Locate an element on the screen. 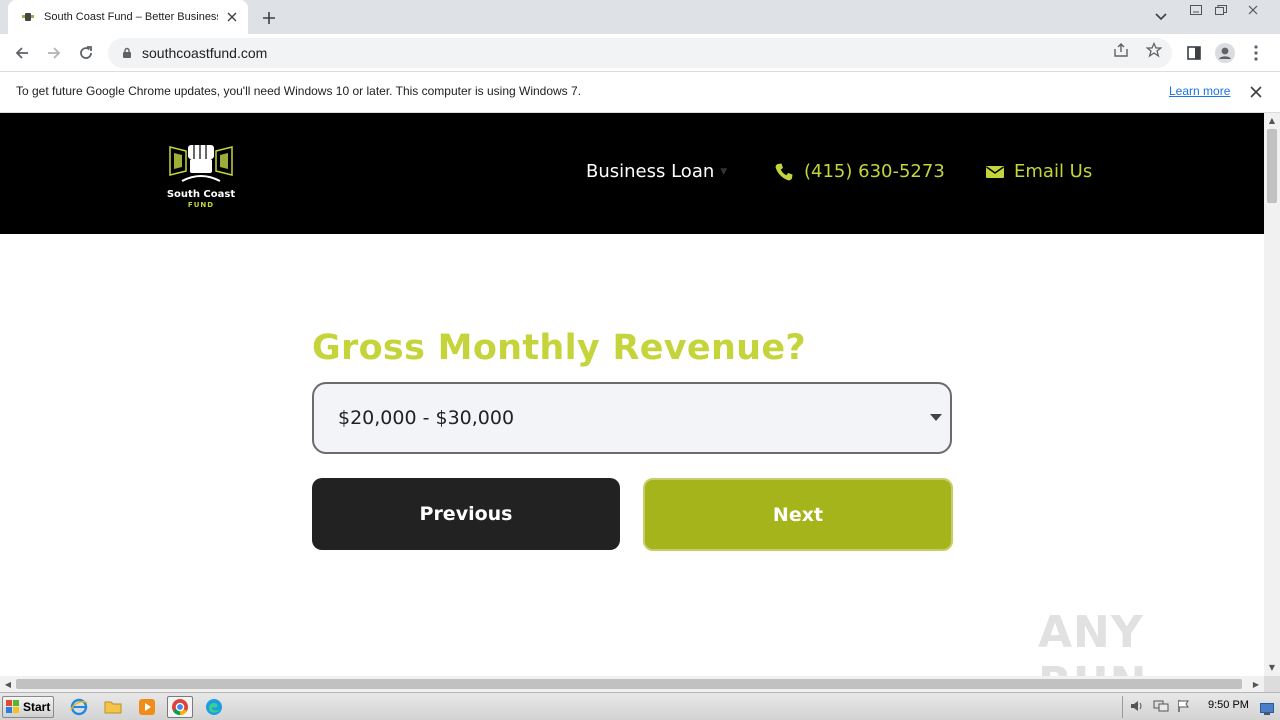 The image size is (1280, 720). internet-explorer-icon is located at coordinates (79, 707).